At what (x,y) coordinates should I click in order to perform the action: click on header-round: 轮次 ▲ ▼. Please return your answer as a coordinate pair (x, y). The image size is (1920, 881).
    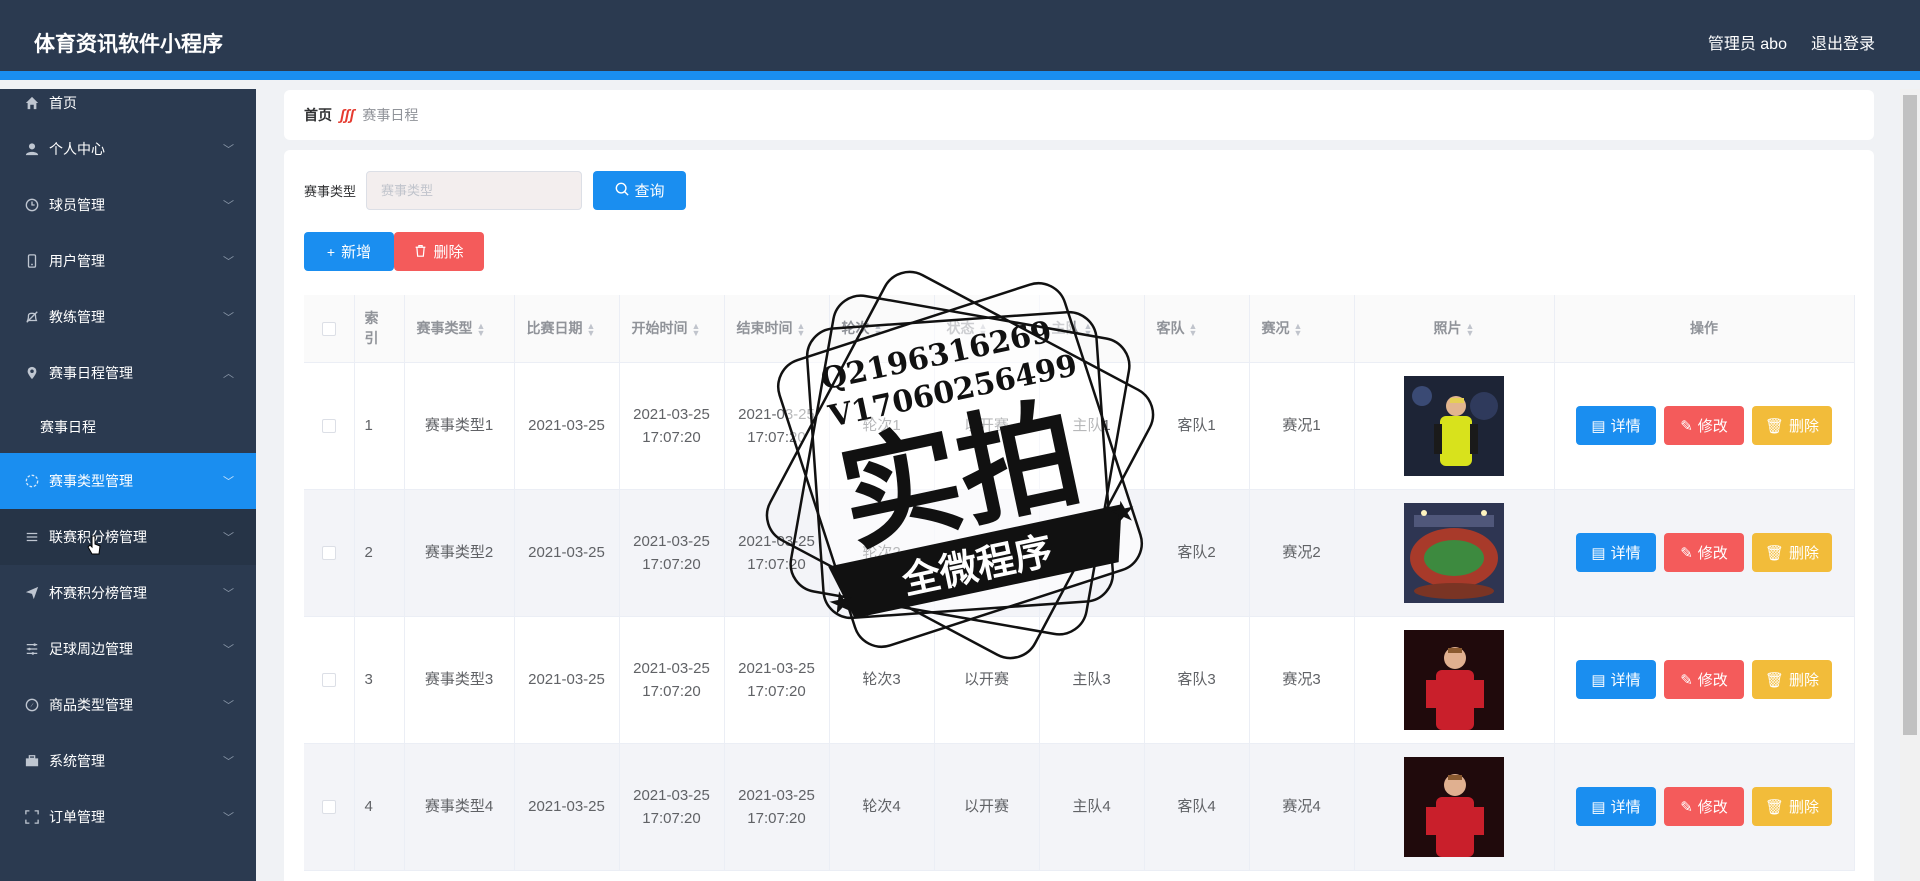
    Looking at the image, I should click on (882, 329).